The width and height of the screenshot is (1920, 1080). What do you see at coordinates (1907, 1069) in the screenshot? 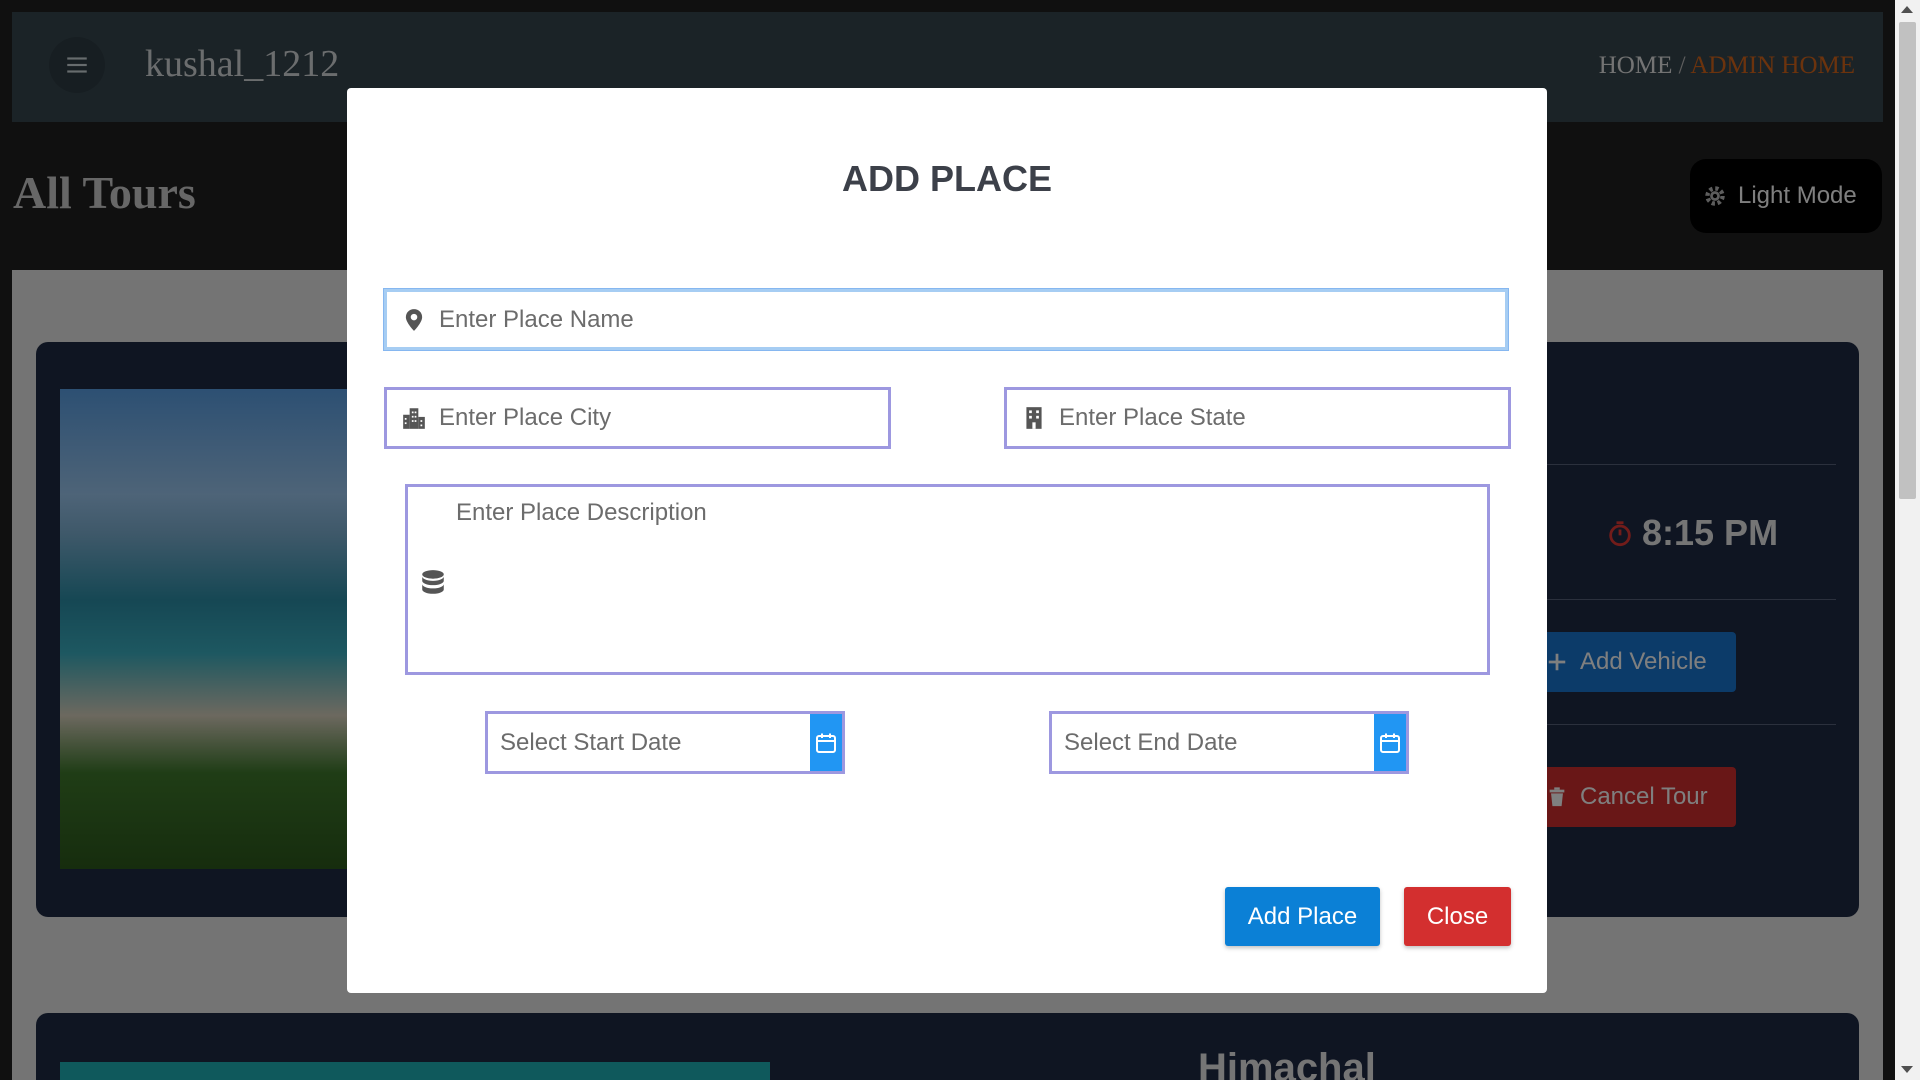
I see `scroll-down-arrow` at bounding box center [1907, 1069].